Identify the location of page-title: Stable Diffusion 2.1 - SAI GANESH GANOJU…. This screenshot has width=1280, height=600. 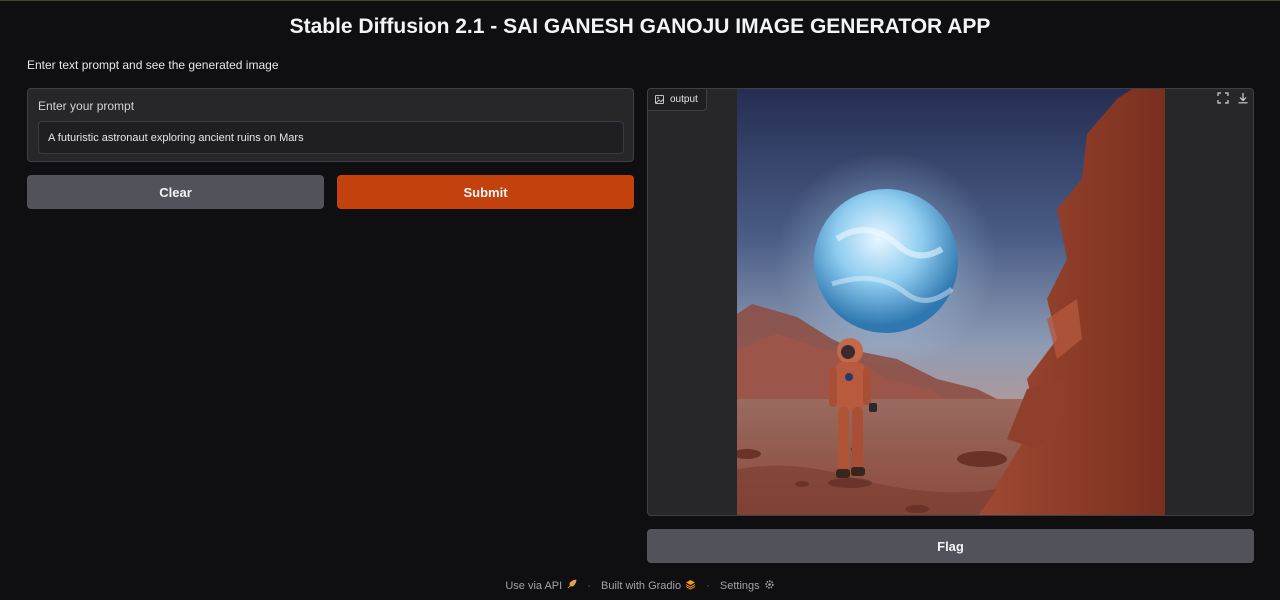
(640, 26).